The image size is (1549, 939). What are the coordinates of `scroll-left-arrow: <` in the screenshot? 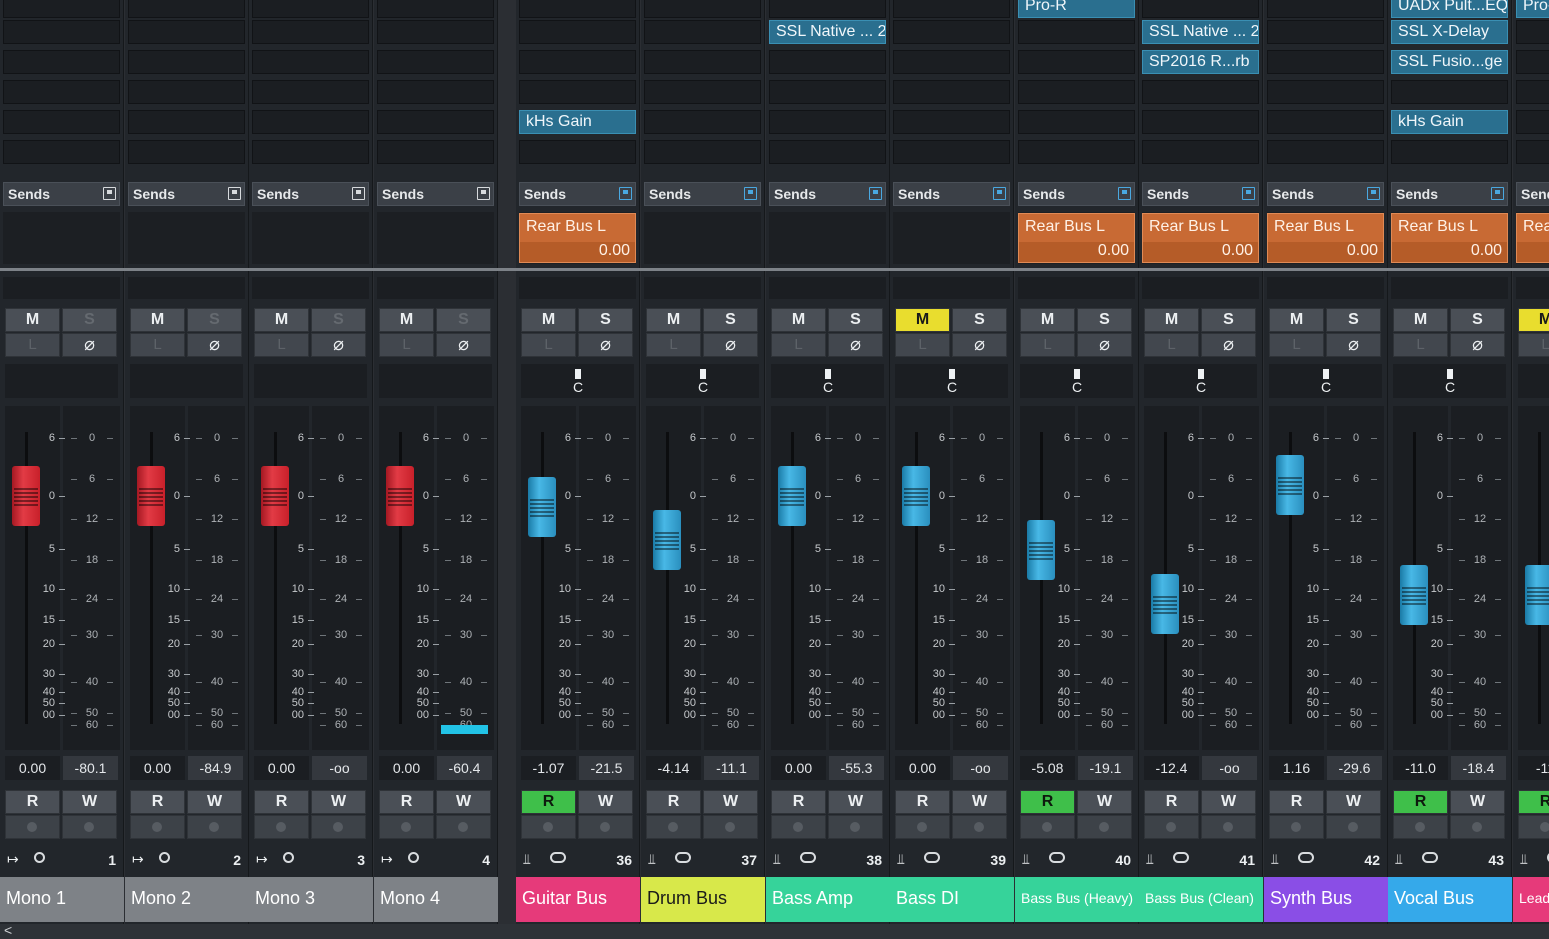 It's located at (8, 930).